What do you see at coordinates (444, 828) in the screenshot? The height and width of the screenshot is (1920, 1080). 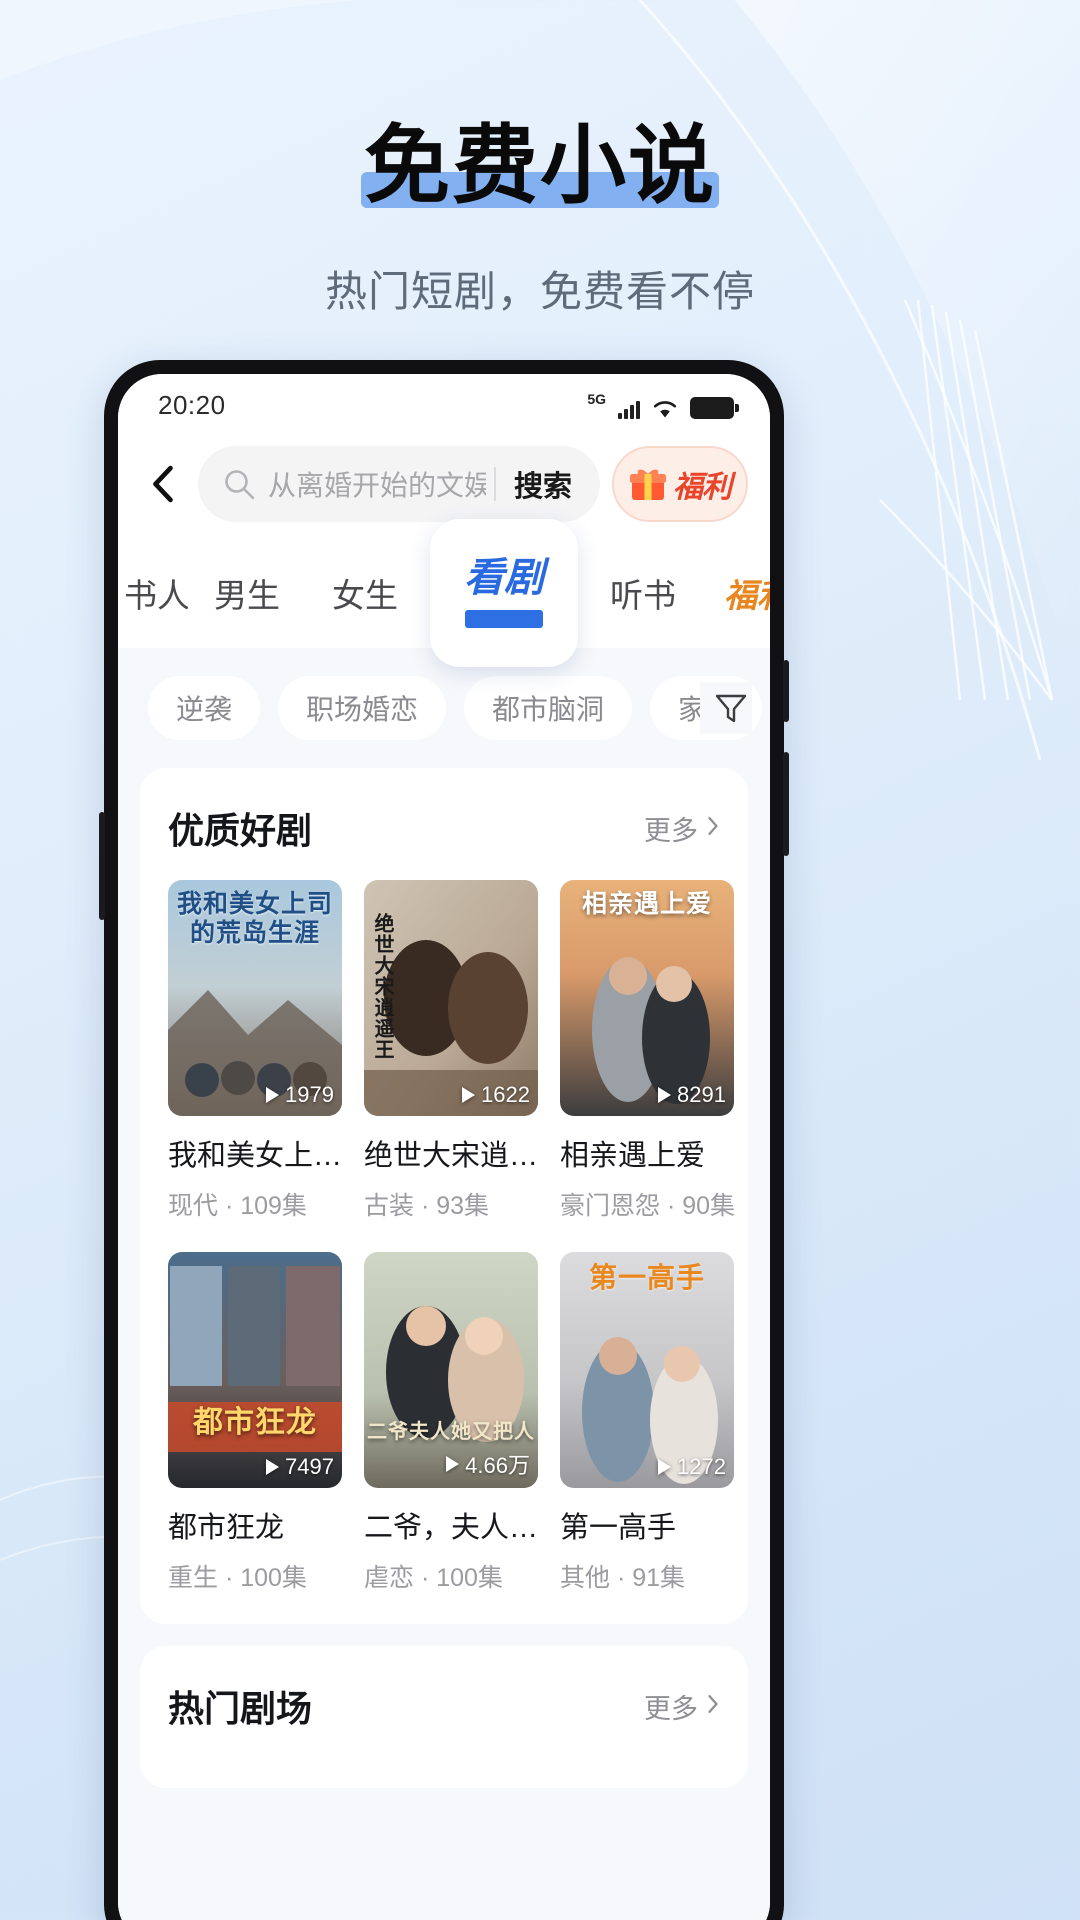 I see `section-header: 优质好剧 更多` at bounding box center [444, 828].